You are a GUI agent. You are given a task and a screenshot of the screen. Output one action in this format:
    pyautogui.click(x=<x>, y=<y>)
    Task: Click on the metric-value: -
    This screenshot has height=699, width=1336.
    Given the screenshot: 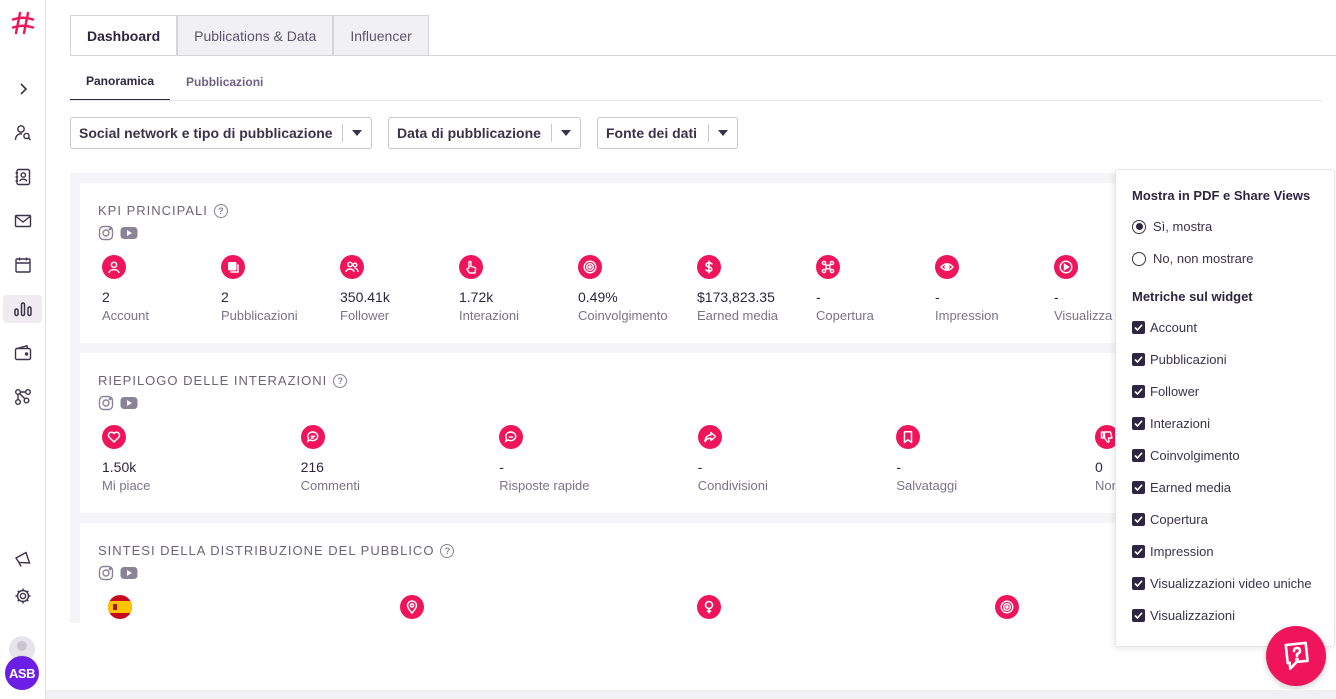 What is the action you would take?
    pyautogui.click(x=818, y=297)
    